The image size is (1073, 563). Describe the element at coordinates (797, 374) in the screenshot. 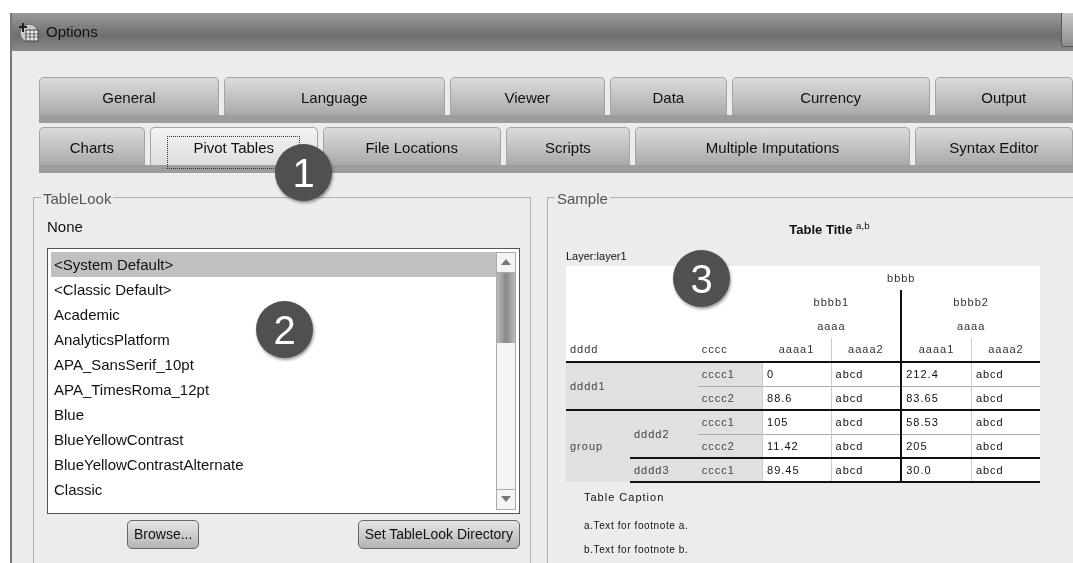

I see `table-cell: 0` at that location.